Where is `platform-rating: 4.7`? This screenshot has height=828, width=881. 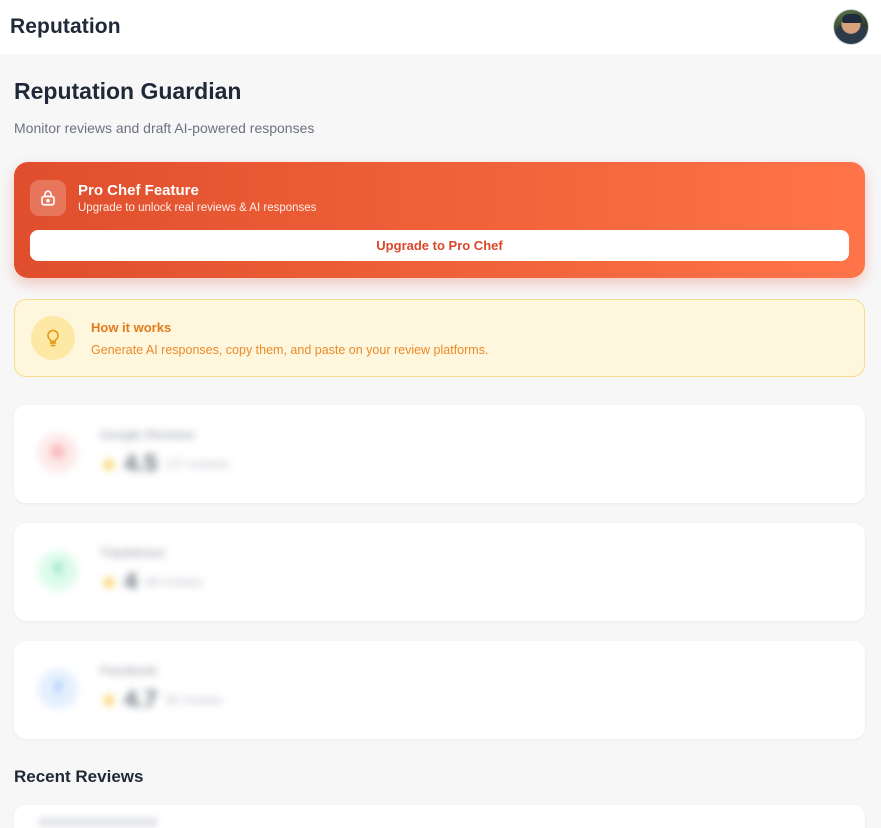
platform-rating: 4.7 is located at coordinates (140, 699).